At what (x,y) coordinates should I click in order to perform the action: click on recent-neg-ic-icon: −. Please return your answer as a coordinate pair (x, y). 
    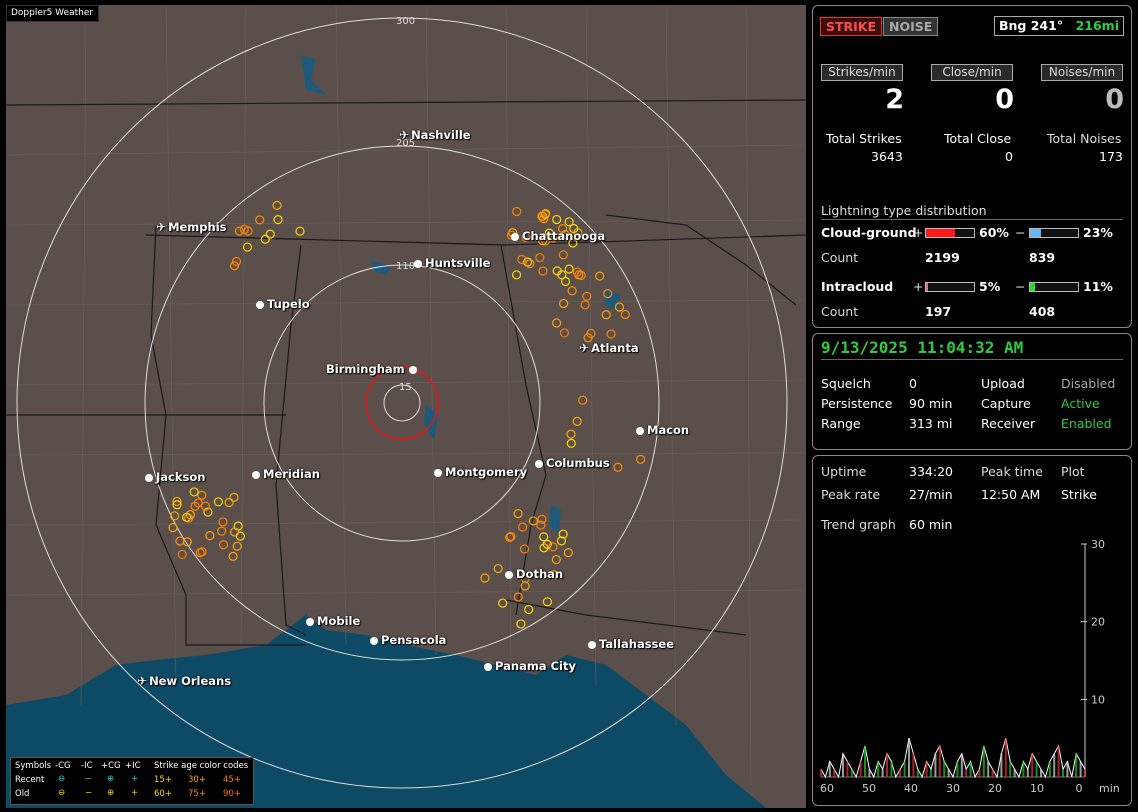
    Looking at the image, I should click on (89, 779).